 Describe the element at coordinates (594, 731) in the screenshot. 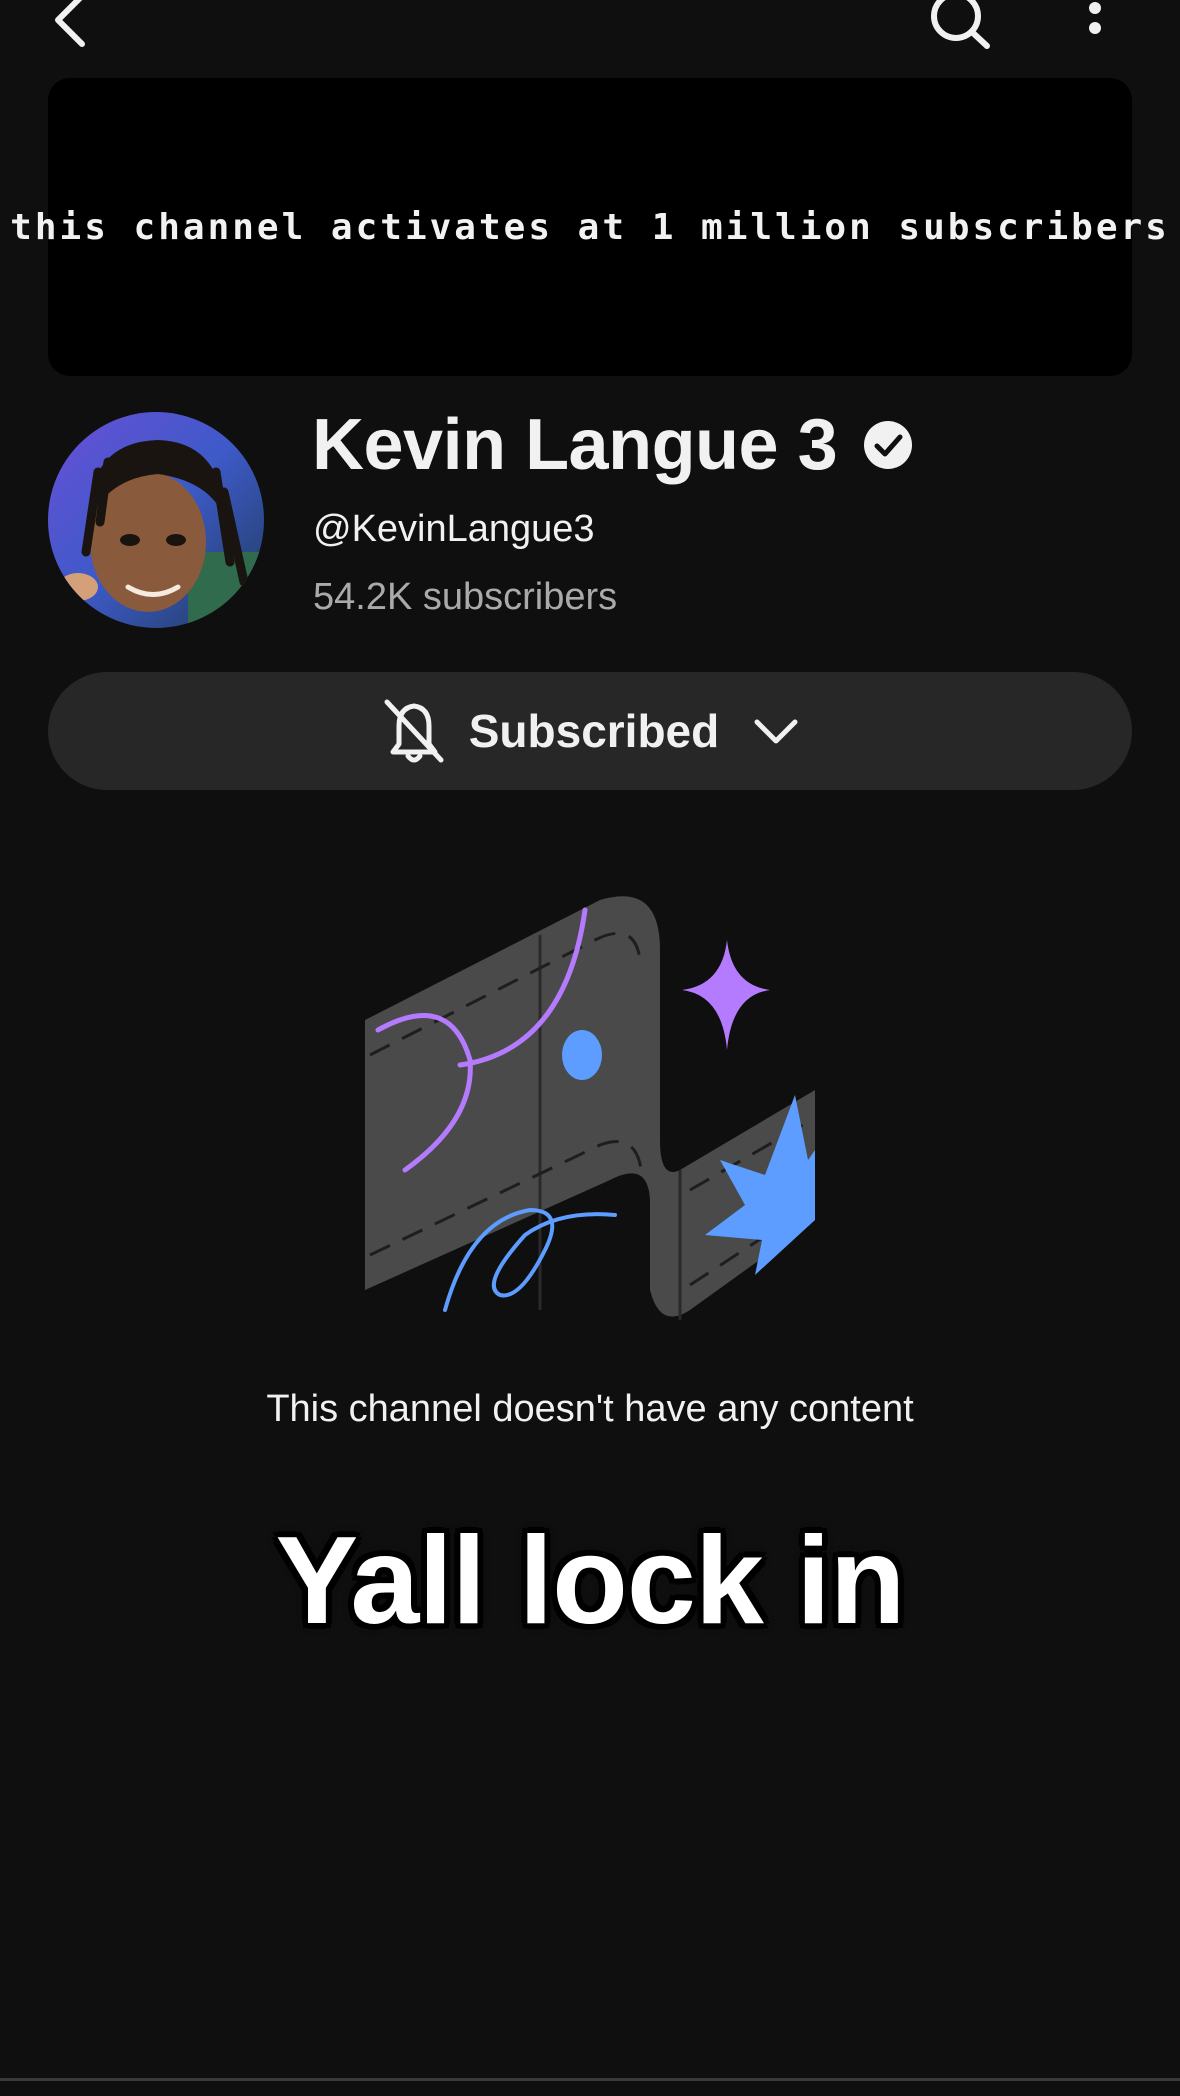

I see `subscribed-label: Subscribed` at that location.